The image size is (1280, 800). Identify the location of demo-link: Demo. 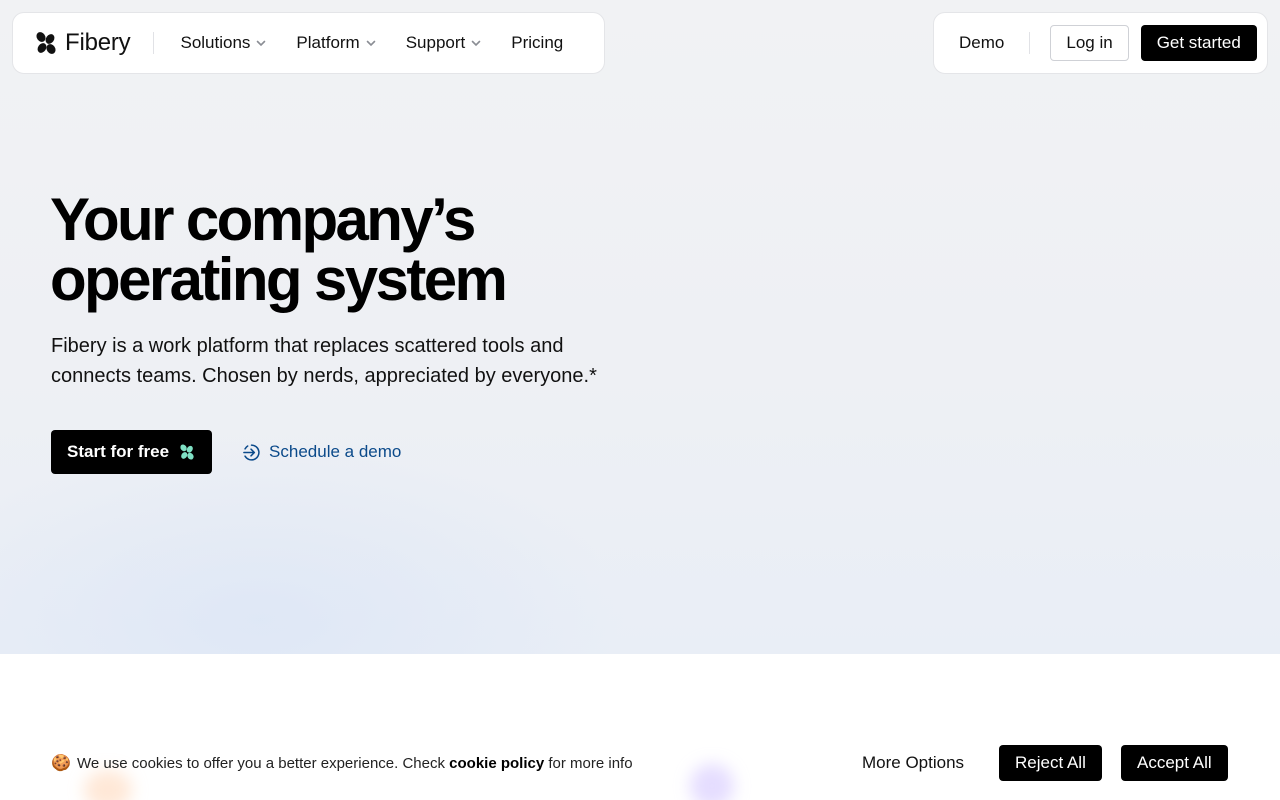
(981, 43).